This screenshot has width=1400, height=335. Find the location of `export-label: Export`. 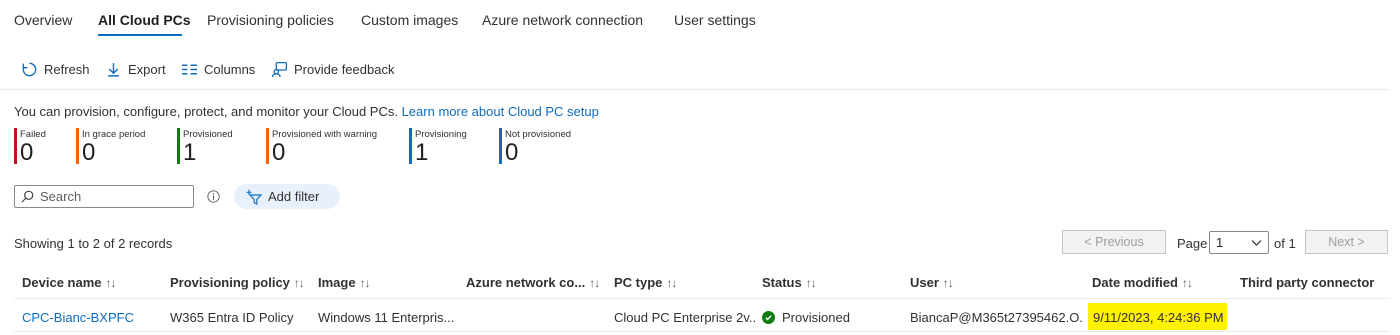

export-label: Export is located at coordinates (147, 69).